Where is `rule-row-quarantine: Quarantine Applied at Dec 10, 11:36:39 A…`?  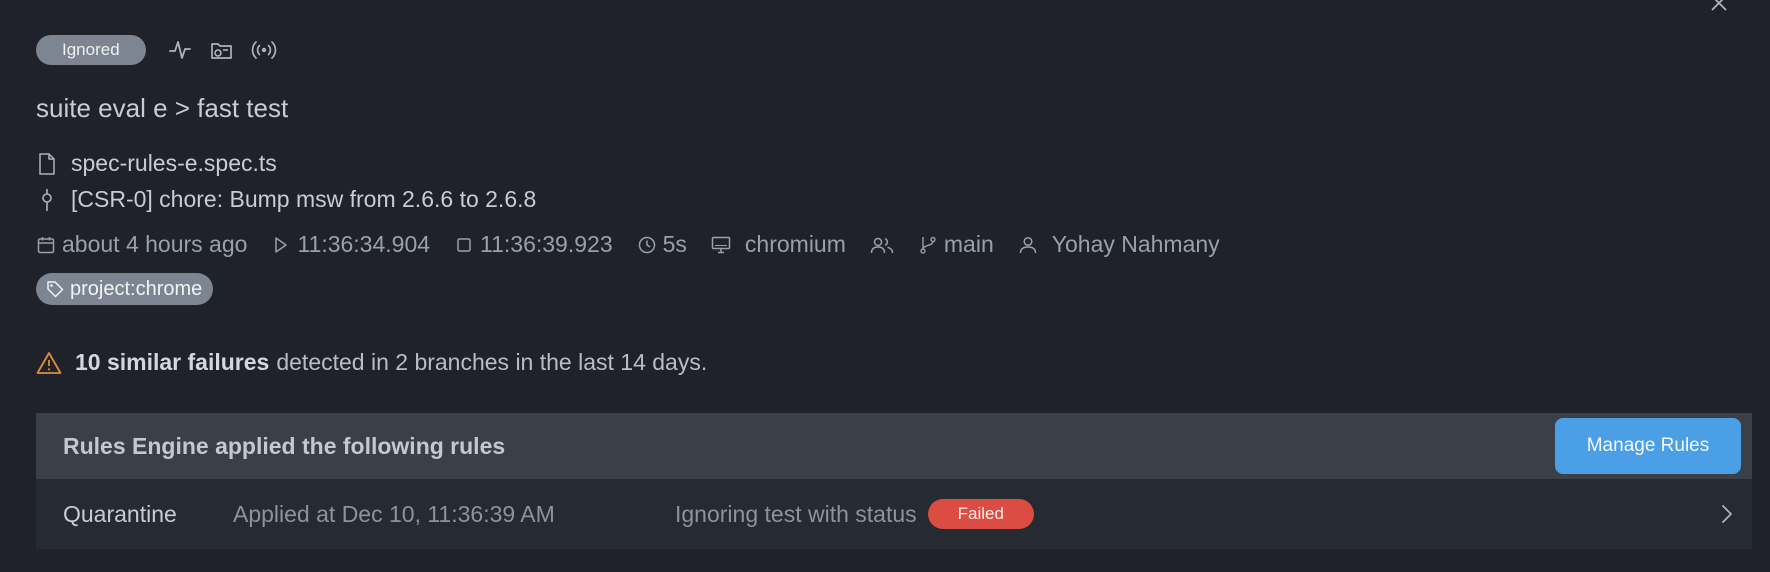
rule-row-quarantine: Quarantine Applied at Dec 10, 11:36:39 A… is located at coordinates (894, 514).